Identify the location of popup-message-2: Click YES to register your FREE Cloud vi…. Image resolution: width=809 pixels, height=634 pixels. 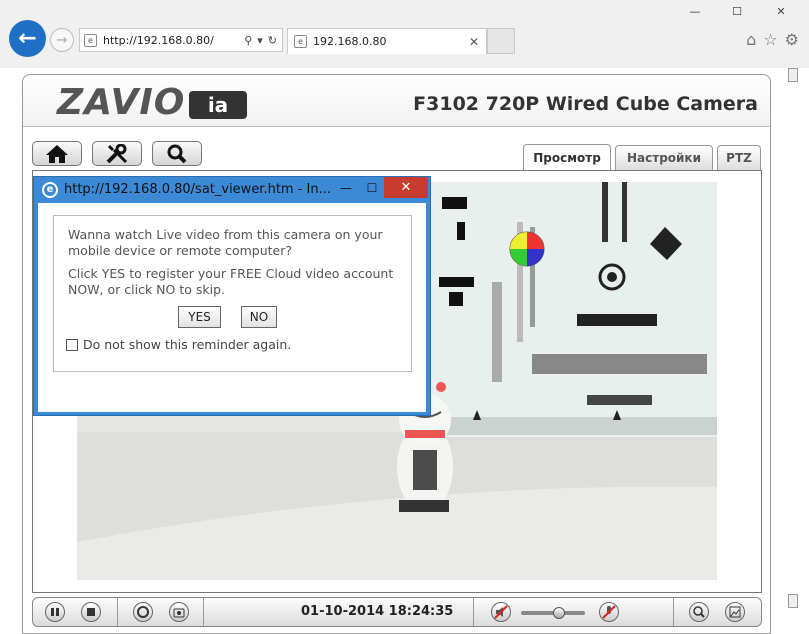
(231, 281).